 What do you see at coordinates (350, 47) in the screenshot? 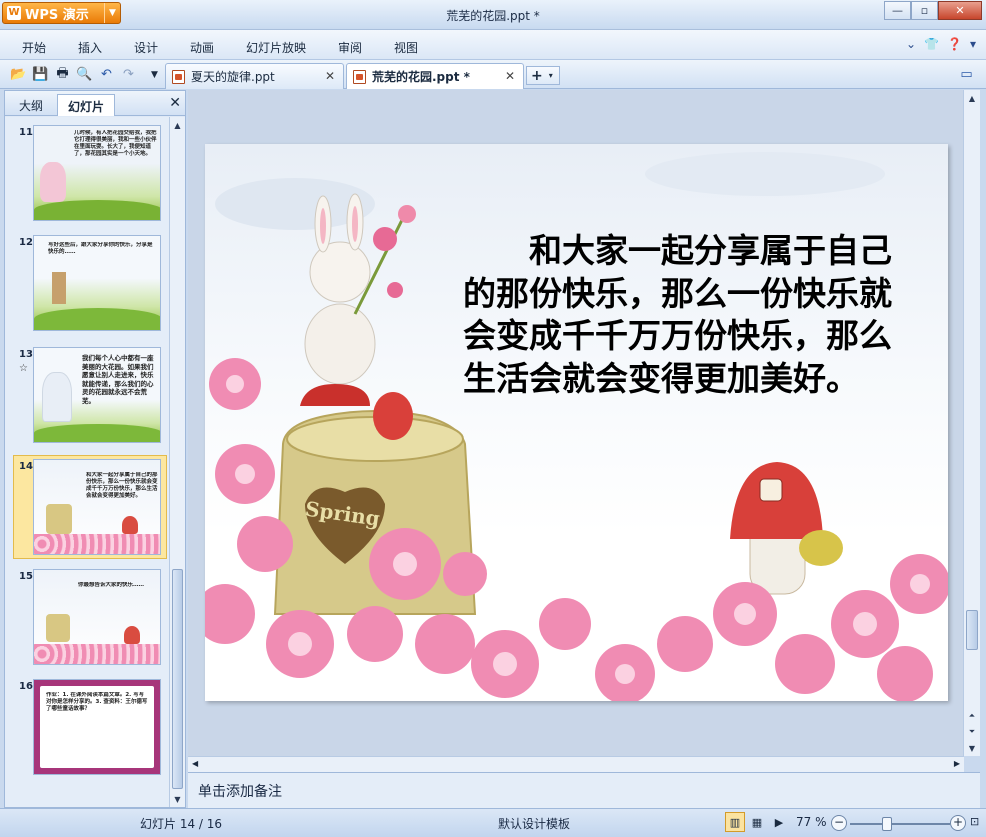
I see `menu-review: 审阅` at bounding box center [350, 47].